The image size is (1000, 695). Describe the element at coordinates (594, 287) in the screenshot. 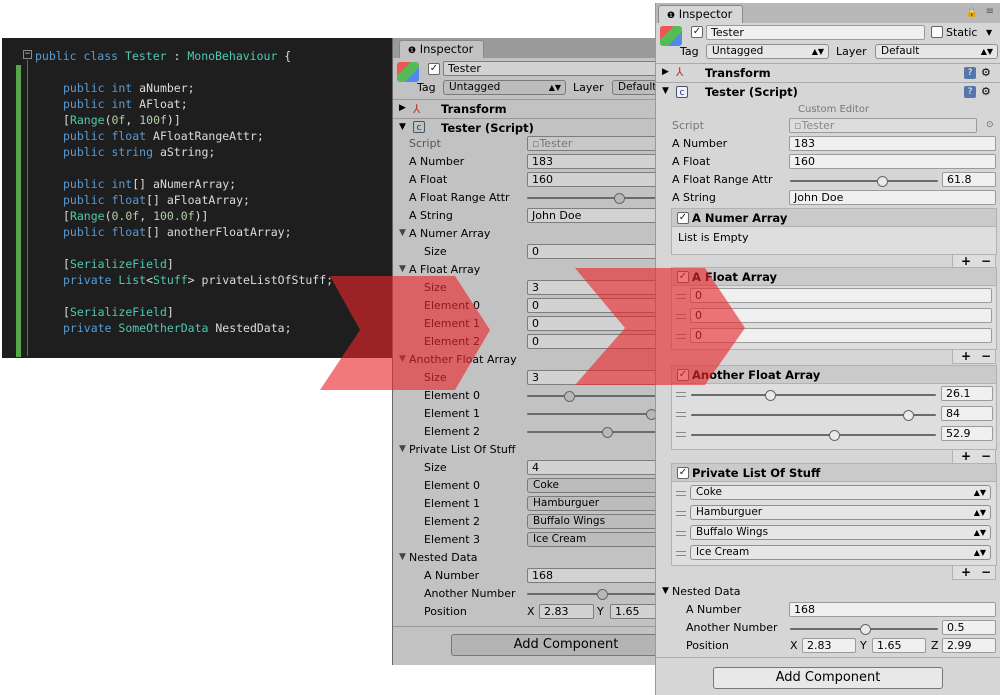

I see `float-size-field: 3` at that location.